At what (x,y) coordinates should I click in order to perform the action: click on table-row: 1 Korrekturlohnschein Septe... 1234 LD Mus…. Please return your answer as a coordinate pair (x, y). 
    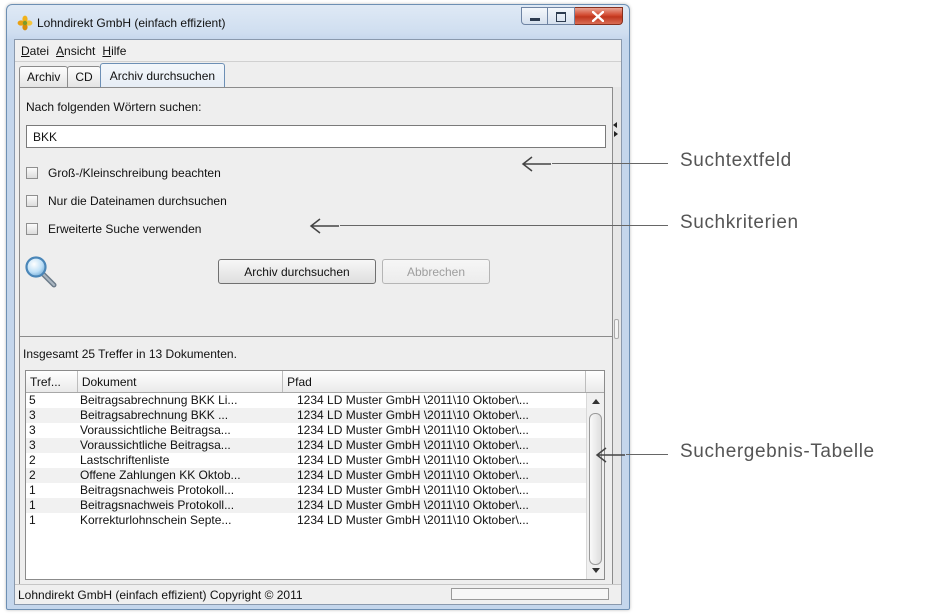
    Looking at the image, I should click on (307, 520).